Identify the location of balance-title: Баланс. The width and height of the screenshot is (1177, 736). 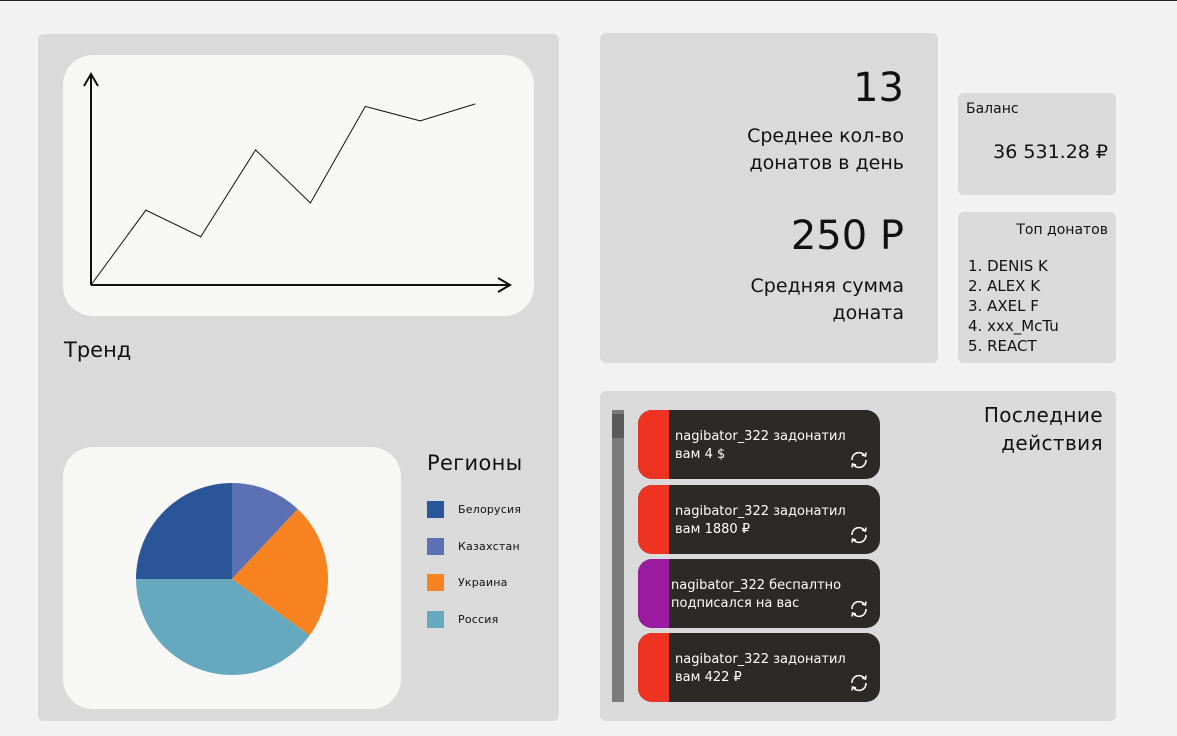
(992, 109).